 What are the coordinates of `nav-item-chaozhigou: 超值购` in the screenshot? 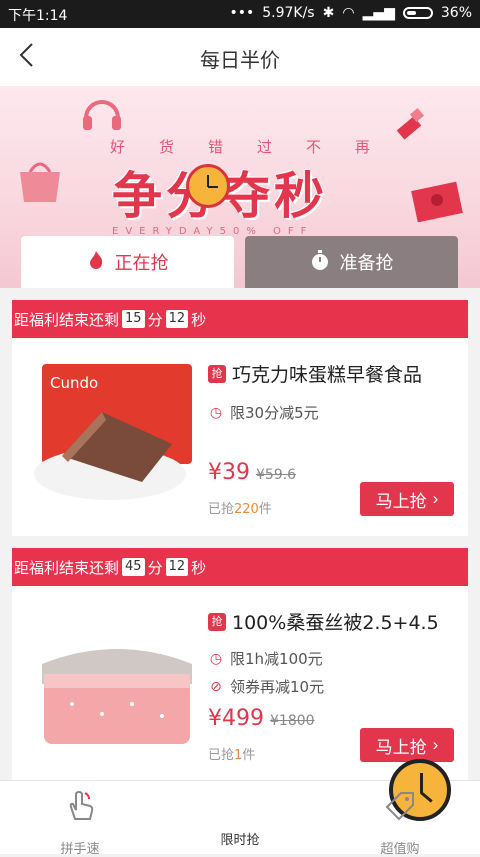 It's located at (400, 819).